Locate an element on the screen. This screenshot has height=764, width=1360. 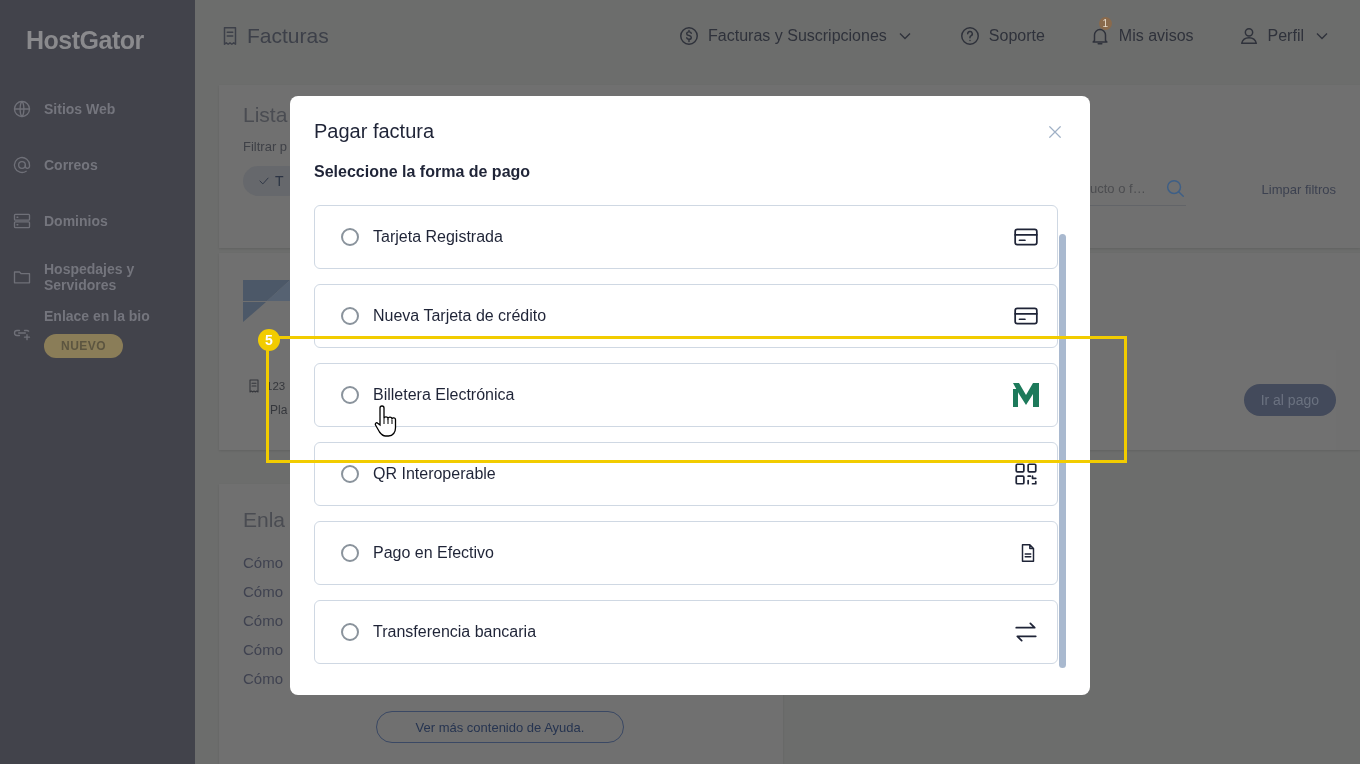
help-icon is located at coordinates (969, 36).